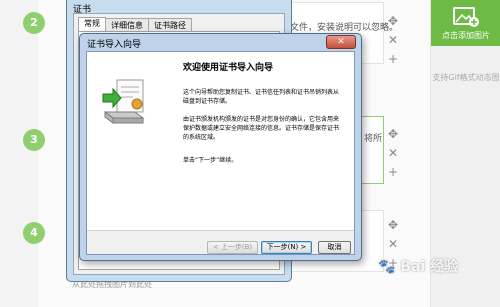 This screenshot has height=307, width=500. I want to click on watermark-text: Bai 经验, so click(429, 267).